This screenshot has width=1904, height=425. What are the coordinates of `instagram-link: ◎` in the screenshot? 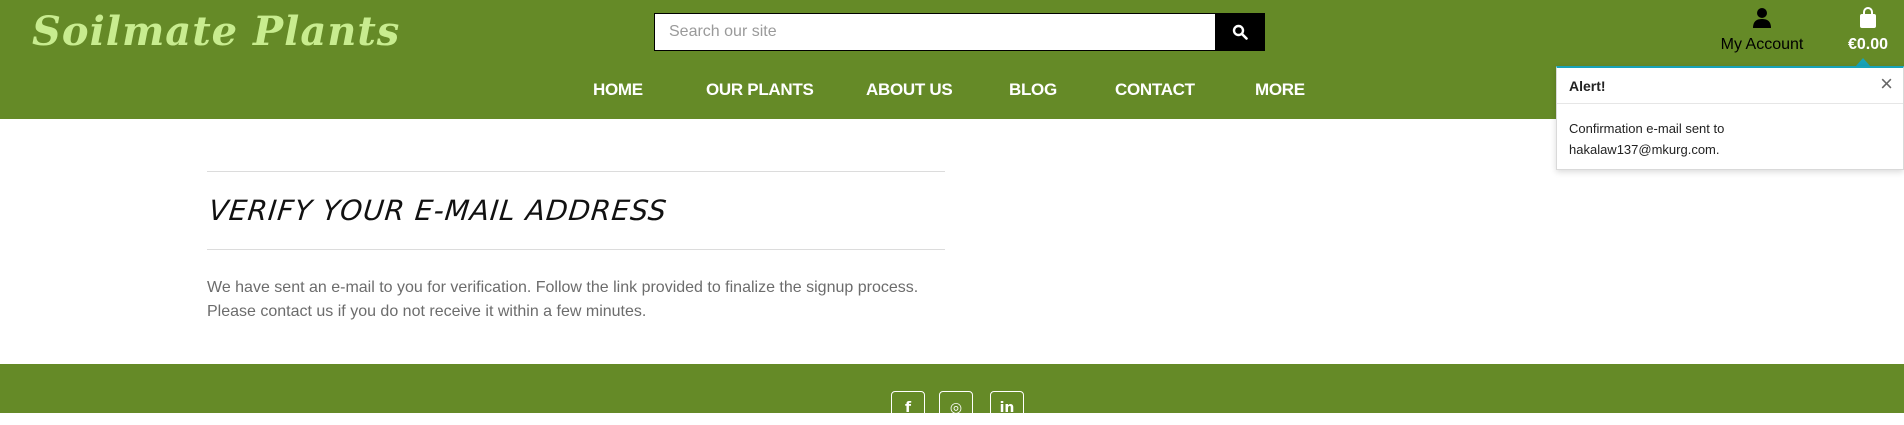 It's located at (956, 408).